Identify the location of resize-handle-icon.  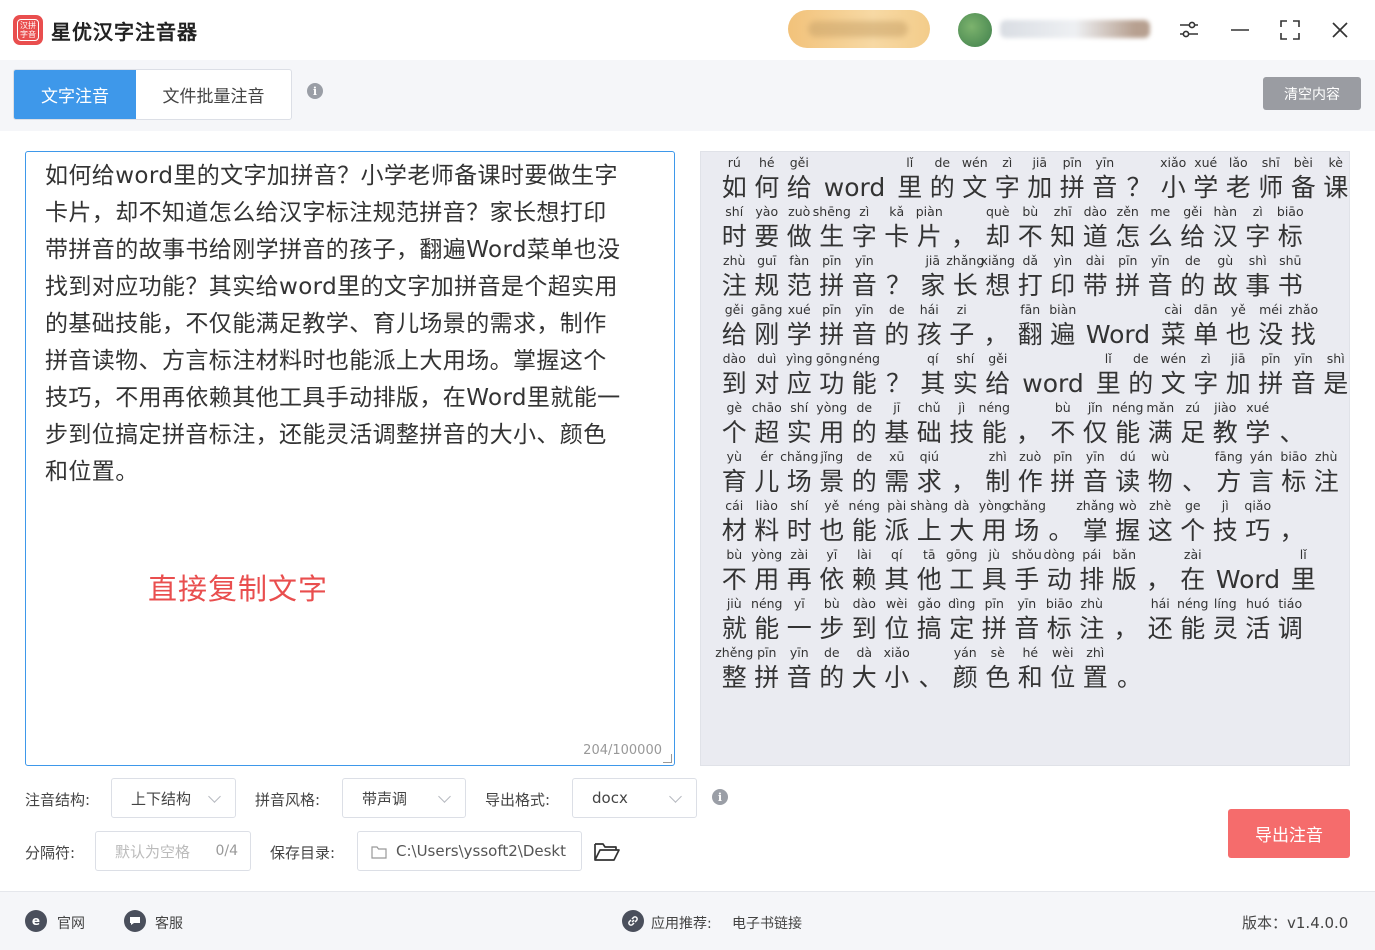
(667, 758).